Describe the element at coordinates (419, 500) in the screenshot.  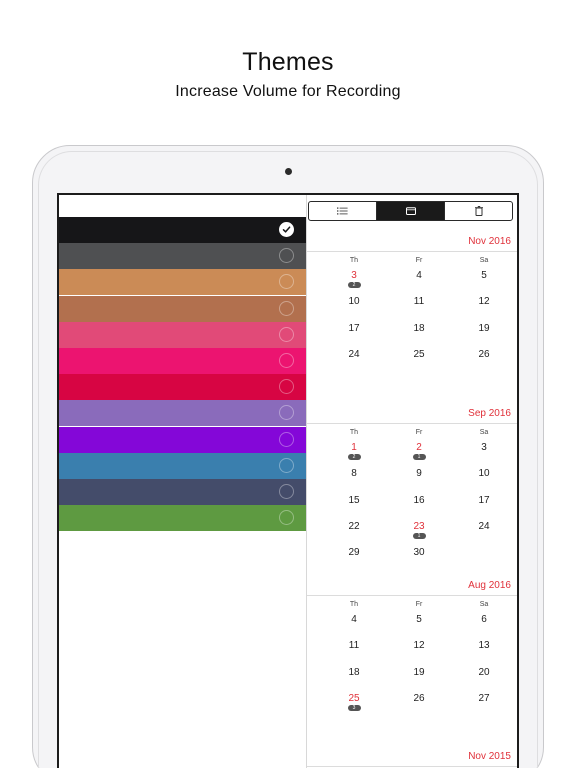
I see `calendar-day: 16` at that location.